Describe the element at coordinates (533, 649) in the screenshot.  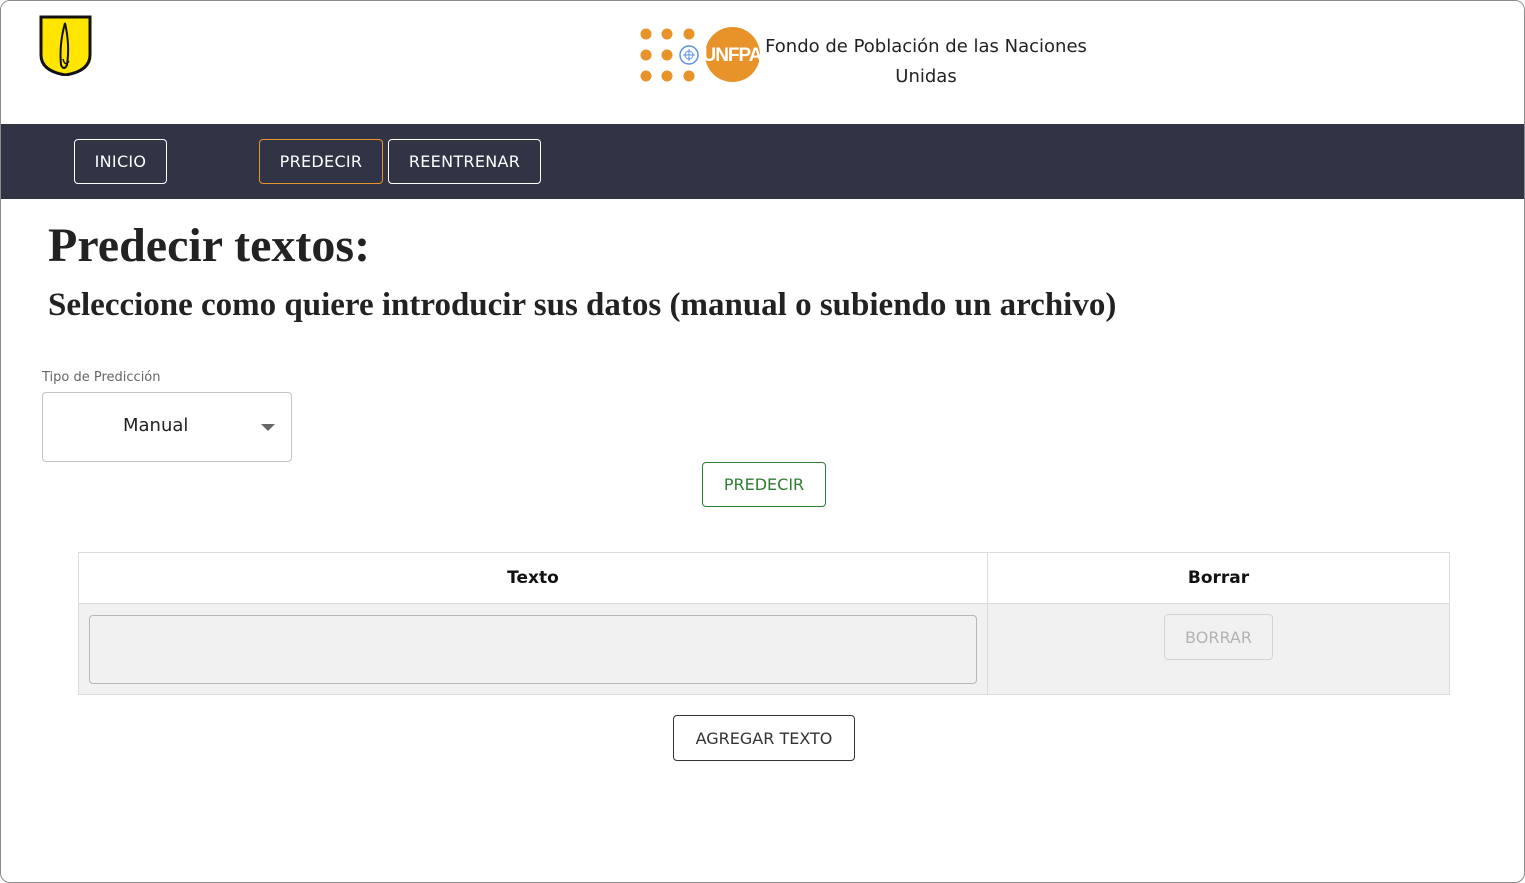
I see `text-input-field` at that location.